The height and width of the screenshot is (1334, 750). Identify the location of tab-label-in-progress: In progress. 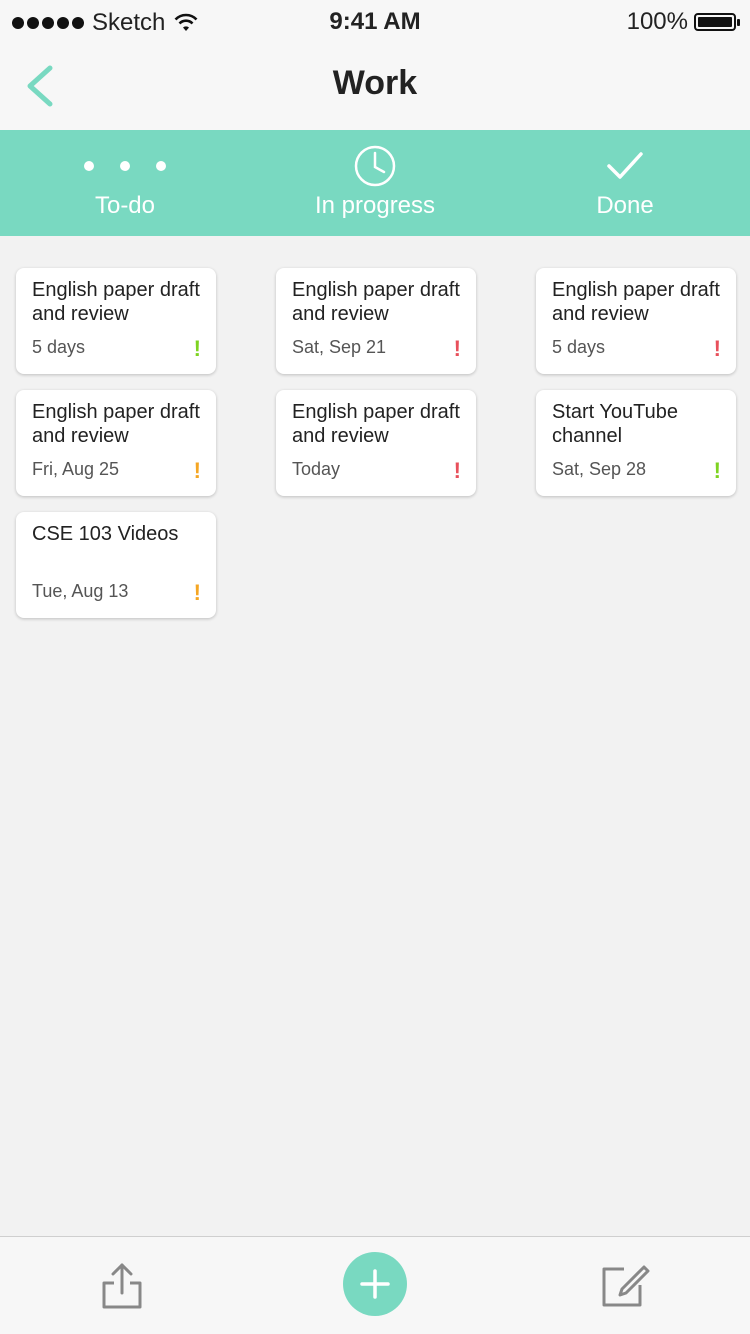
(375, 205).